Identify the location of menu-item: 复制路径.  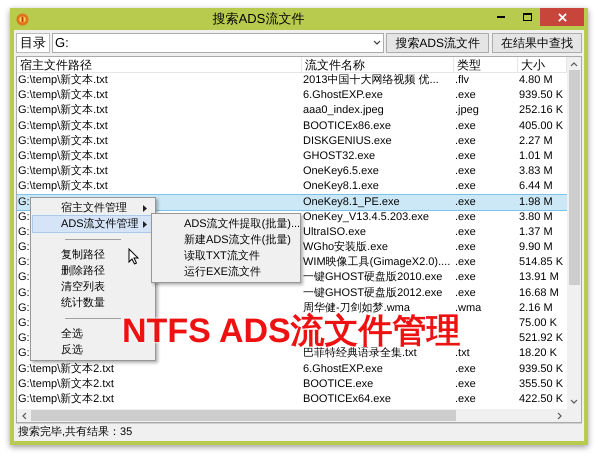
(93, 255).